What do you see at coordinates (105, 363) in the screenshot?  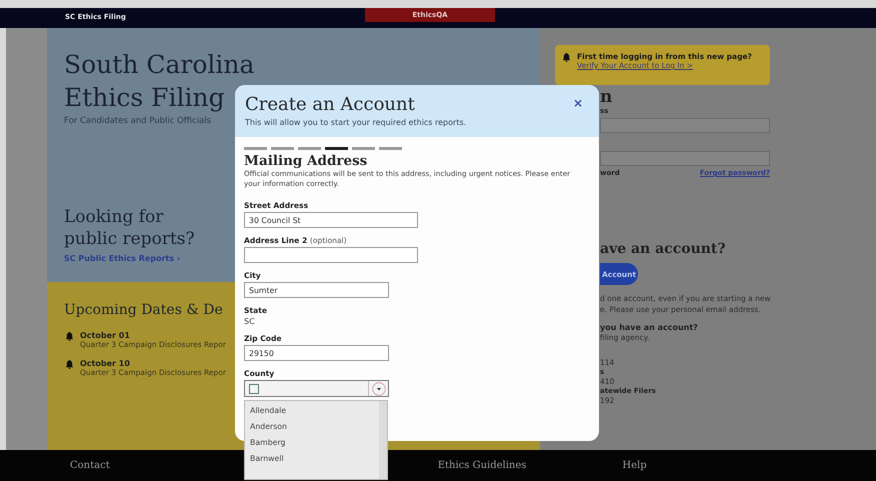 I see `deadline-date: October 10` at bounding box center [105, 363].